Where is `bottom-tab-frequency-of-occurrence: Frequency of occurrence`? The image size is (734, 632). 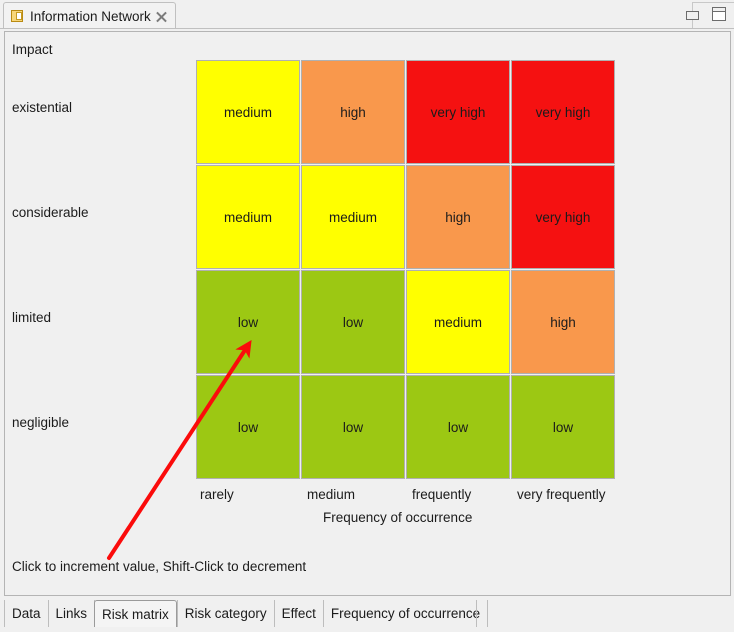
bottom-tab-frequency-of-occurrence: Frequency of occurrence is located at coordinates (405, 613).